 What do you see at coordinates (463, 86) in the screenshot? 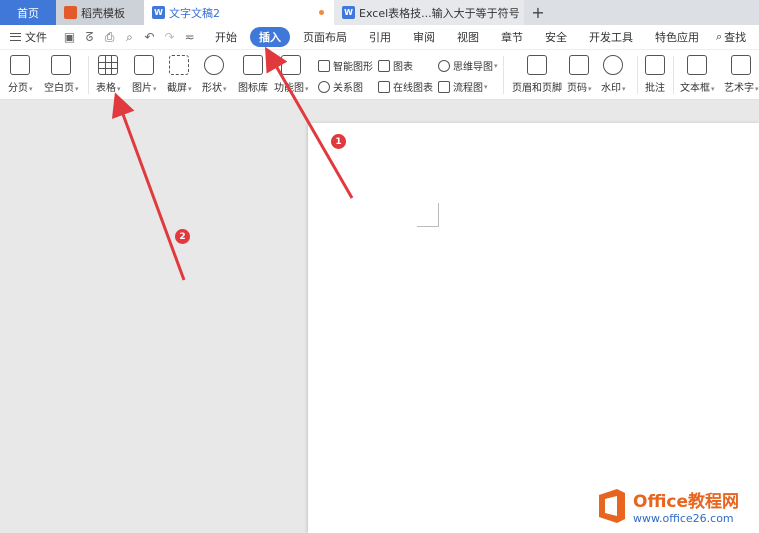
I see `flow-chart-button: 流程图 ▾` at bounding box center [463, 86].